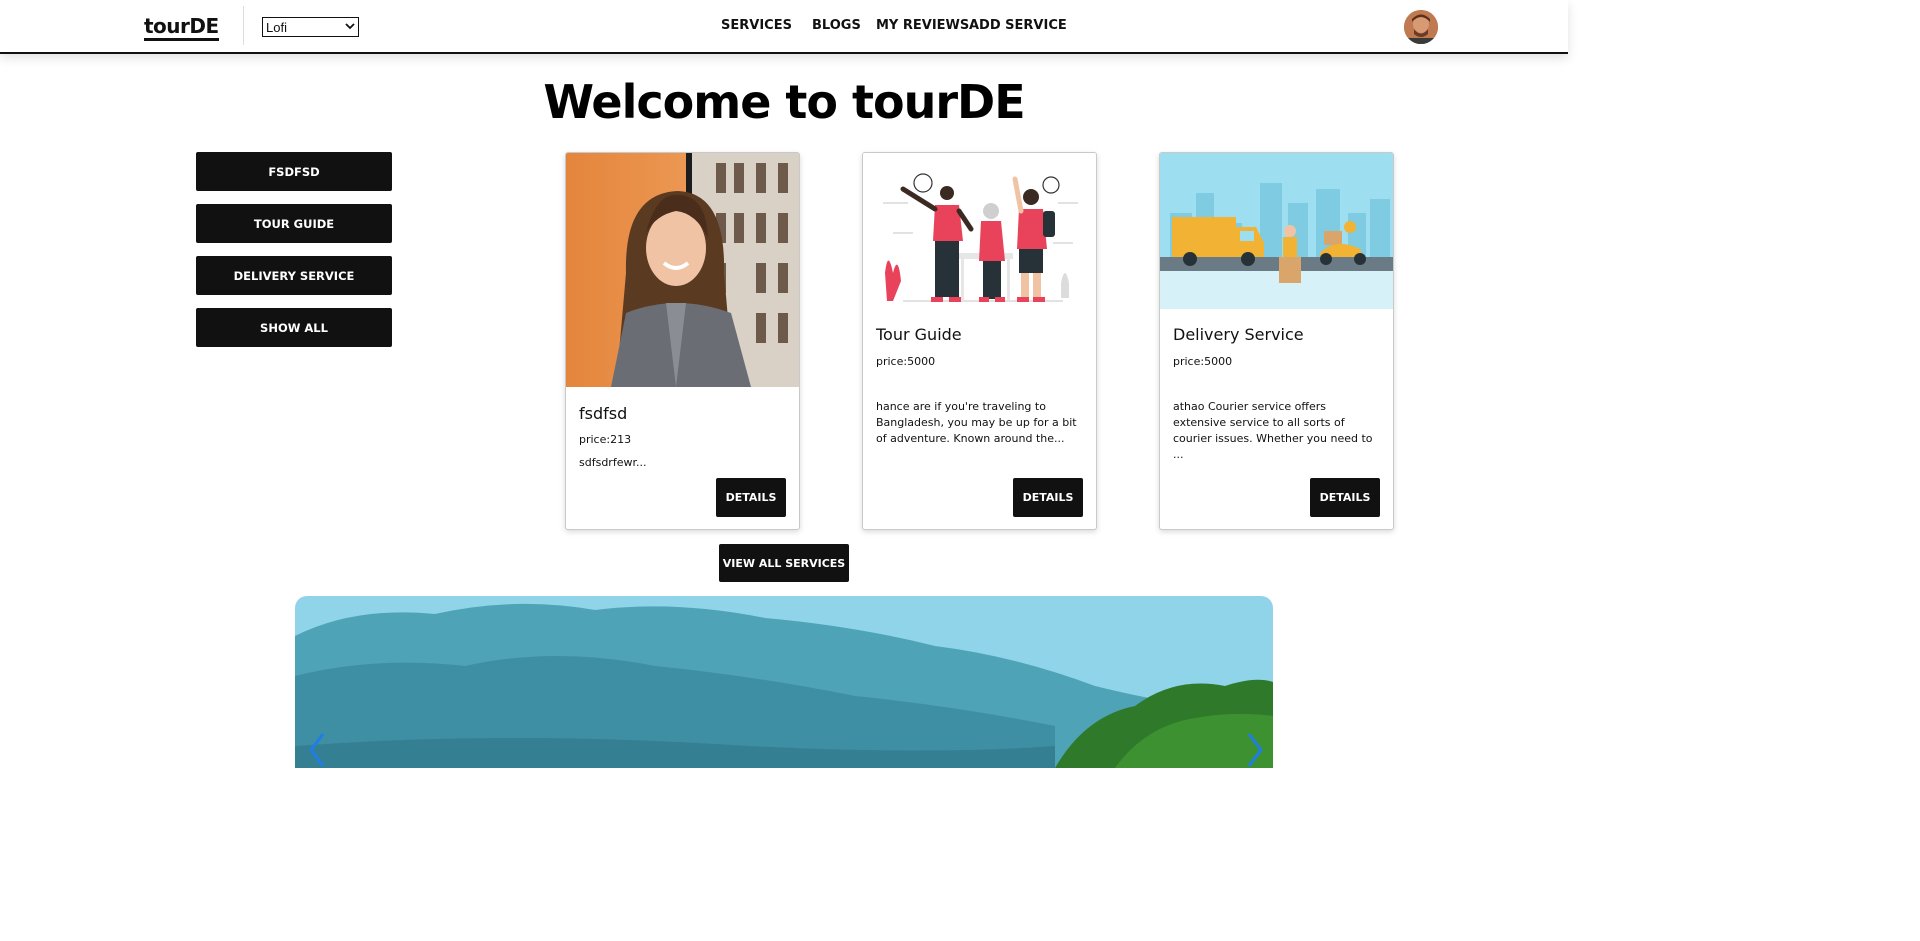  What do you see at coordinates (317, 750) in the screenshot?
I see `chevron-left-icon` at bounding box center [317, 750].